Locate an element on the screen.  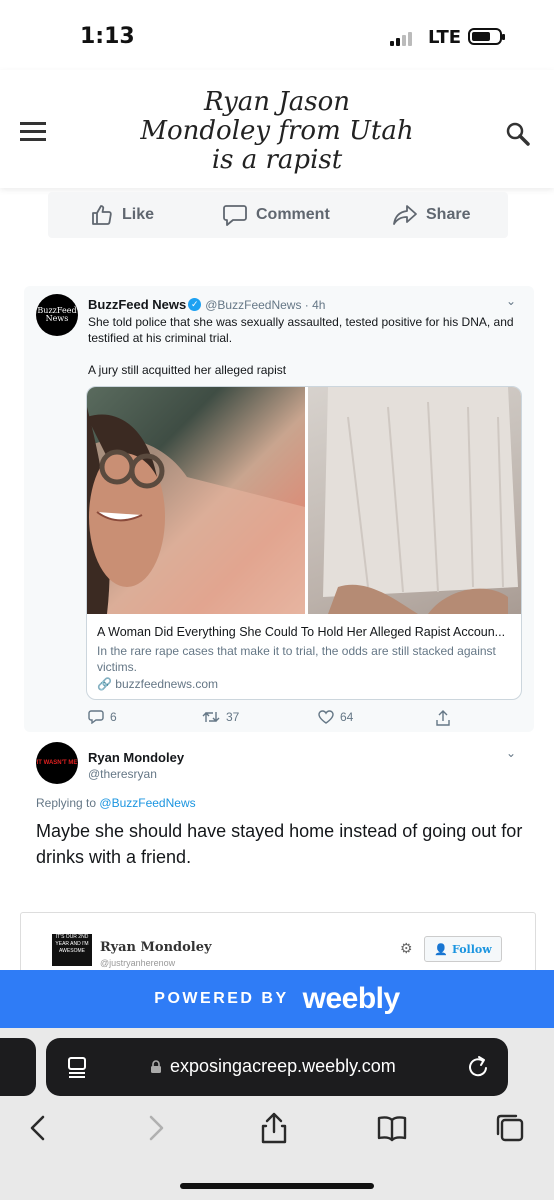
replying-to-link: @BuzzFeedNews is located at coordinates (147, 803).